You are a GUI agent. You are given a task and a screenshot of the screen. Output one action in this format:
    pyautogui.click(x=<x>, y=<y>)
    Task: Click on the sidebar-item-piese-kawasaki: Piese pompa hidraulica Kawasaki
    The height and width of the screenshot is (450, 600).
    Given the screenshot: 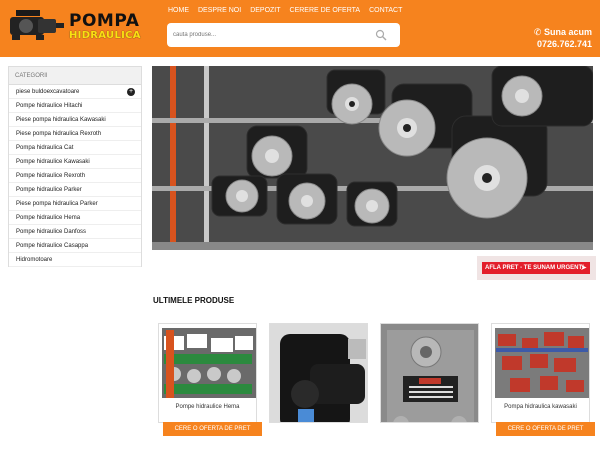 What is the action you would take?
    pyautogui.click(x=75, y=120)
    